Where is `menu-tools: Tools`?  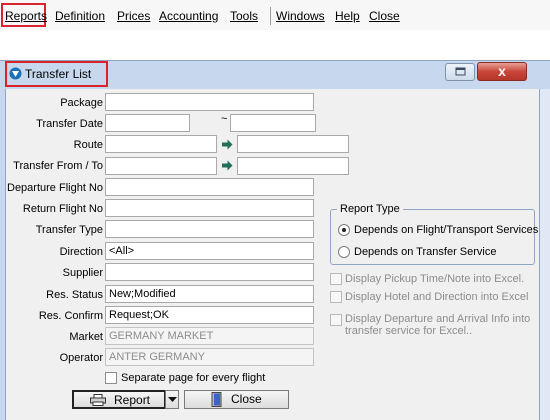
menu-tools: Tools is located at coordinates (244, 16).